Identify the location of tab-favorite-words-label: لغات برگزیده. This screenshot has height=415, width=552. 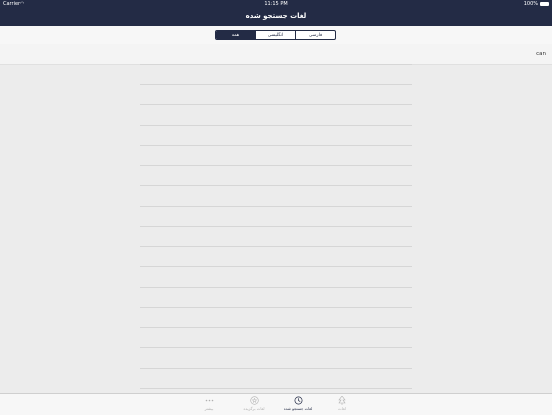
(254, 408).